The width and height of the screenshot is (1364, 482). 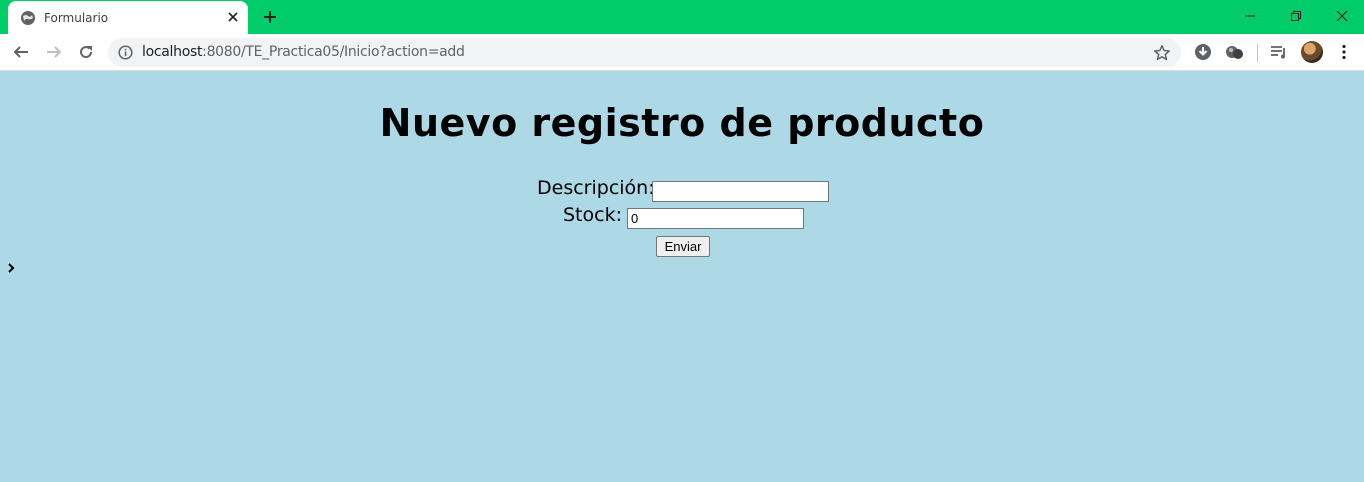 What do you see at coordinates (1312, 52) in the screenshot?
I see `profile-avatar` at bounding box center [1312, 52].